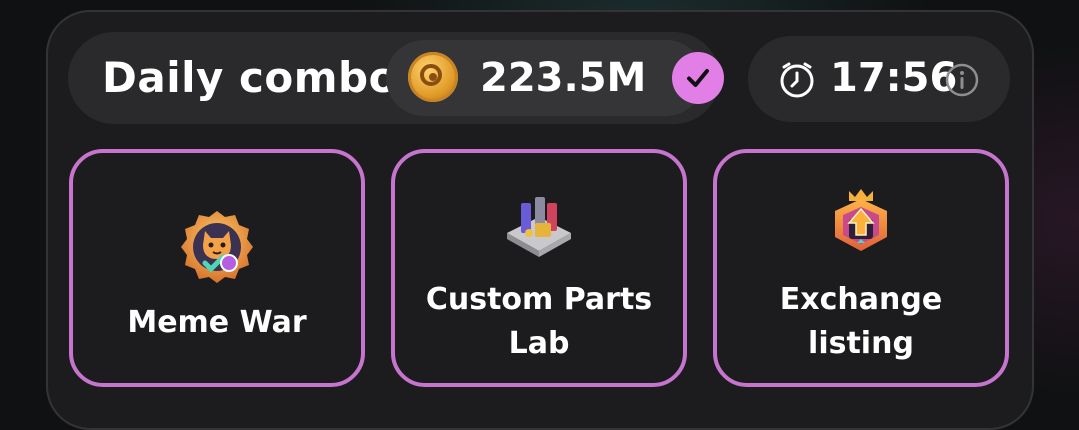  Describe the element at coordinates (217, 247) in the screenshot. I see `cat-badge-icon` at that location.